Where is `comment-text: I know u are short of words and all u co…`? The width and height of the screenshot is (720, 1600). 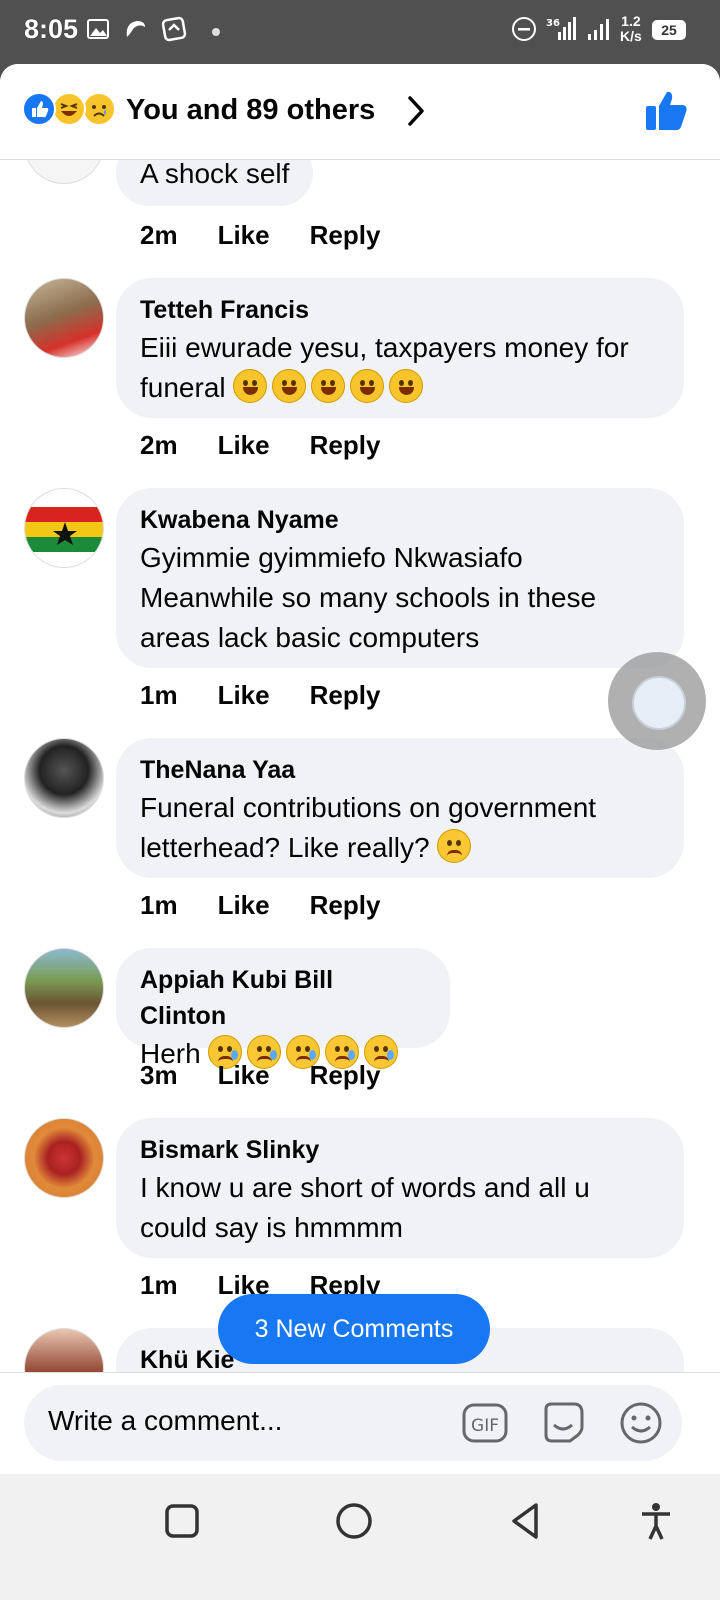 comment-text: I know u are short of words and all u co… is located at coordinates (365, 1207).